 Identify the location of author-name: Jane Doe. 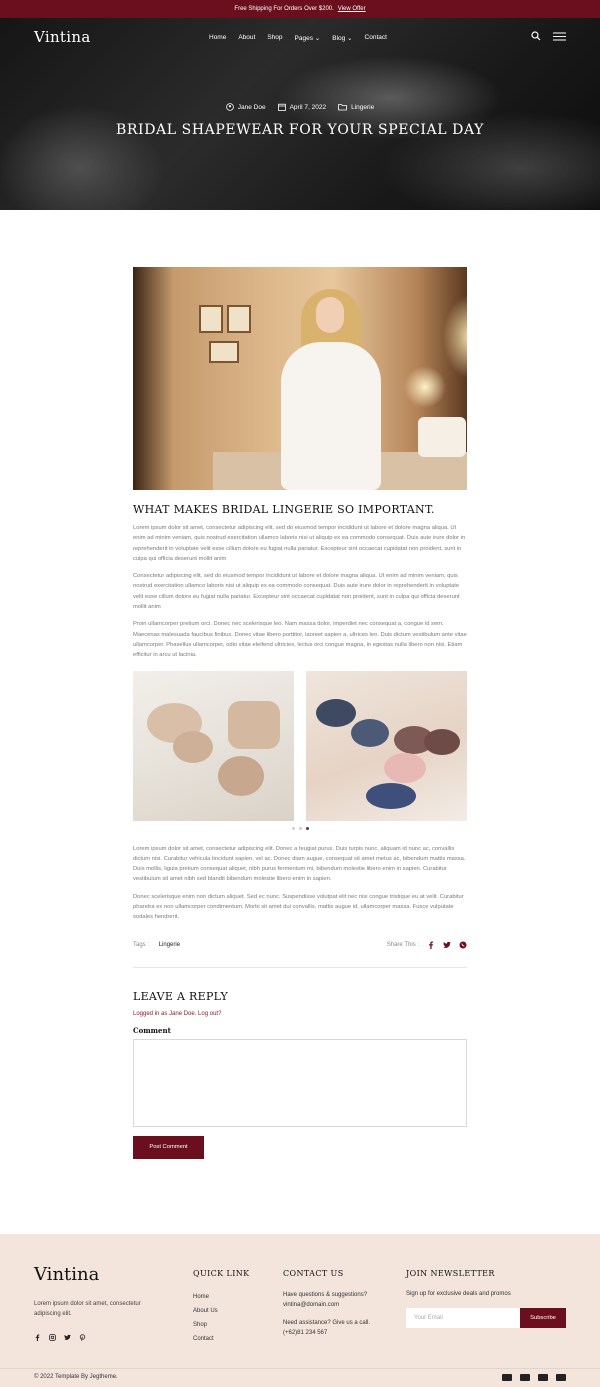
(251, 107).